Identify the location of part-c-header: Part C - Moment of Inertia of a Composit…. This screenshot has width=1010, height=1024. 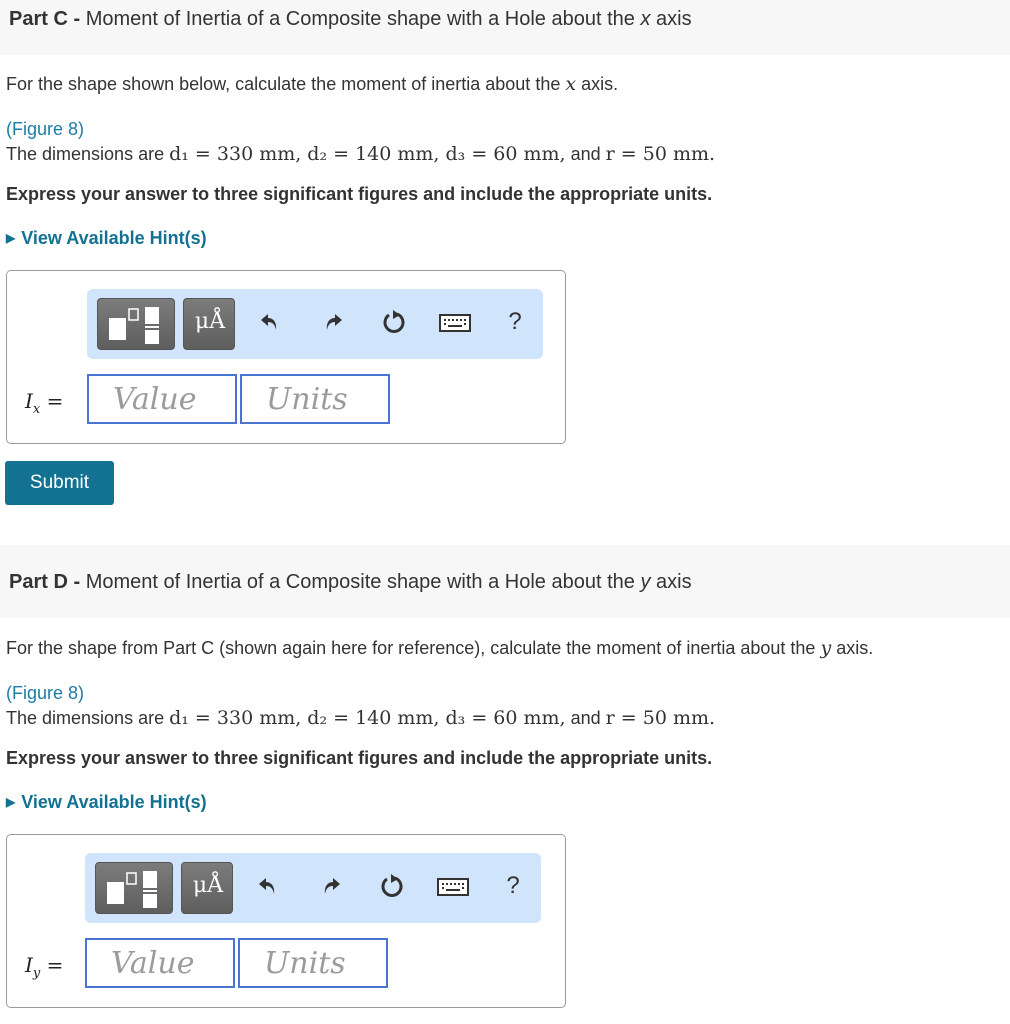
(505, 27).